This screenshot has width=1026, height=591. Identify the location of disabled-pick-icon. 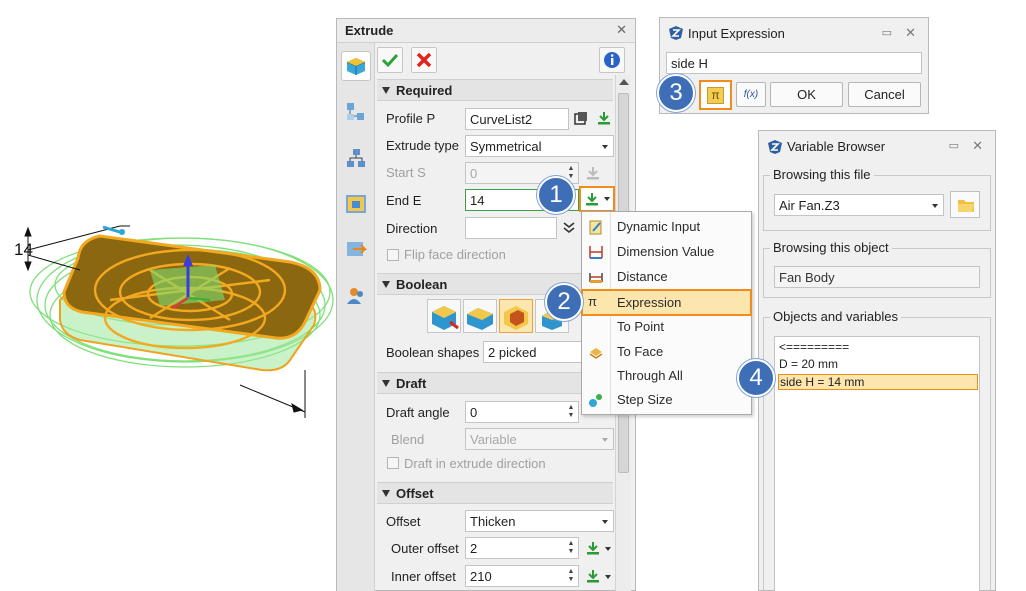
(593, 173).